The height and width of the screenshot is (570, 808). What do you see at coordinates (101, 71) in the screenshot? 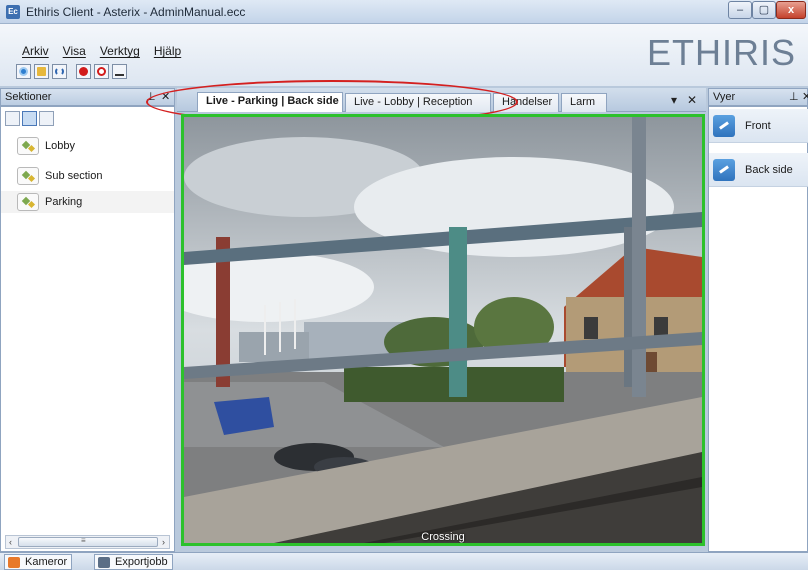
I see `power-icon` at bounding box center [101, 71].